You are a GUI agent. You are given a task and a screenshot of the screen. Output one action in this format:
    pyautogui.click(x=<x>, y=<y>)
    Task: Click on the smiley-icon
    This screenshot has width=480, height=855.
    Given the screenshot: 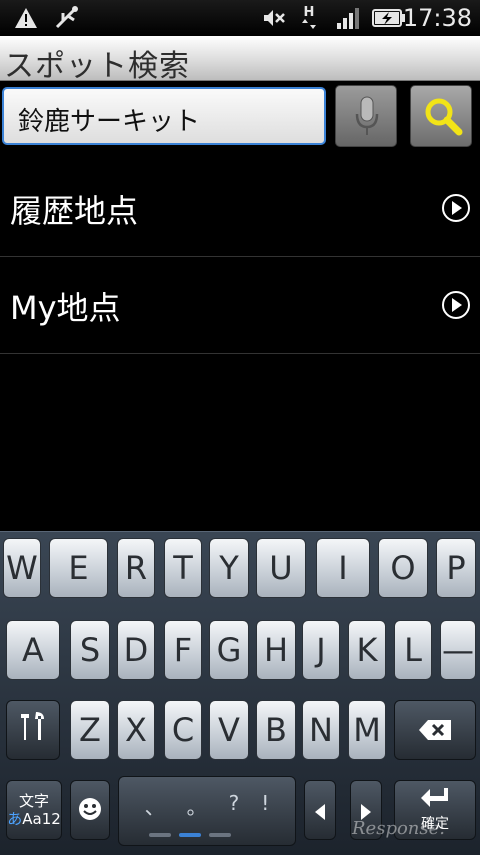 What is the action you would take?
    pyautogui.click(x=90, y=810)
    